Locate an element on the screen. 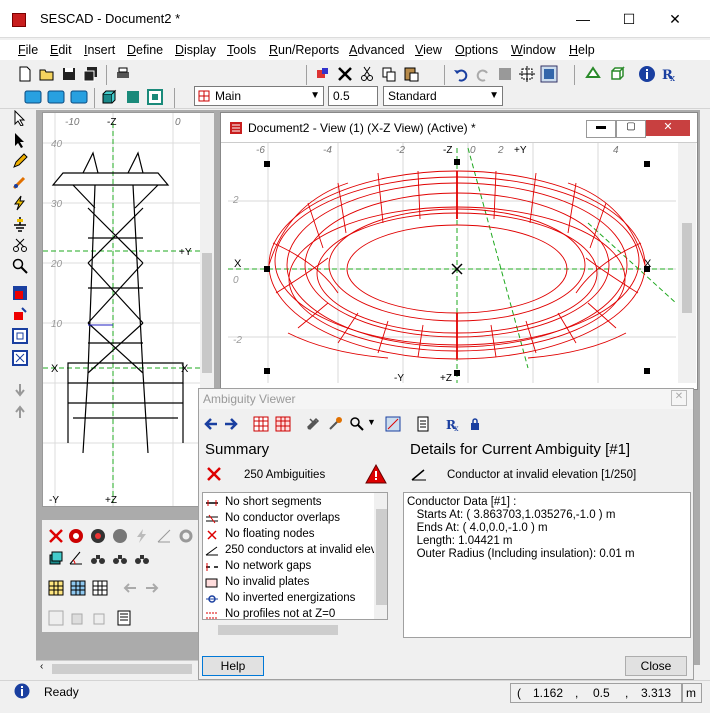 This screenshot has height=713, width=710. yz-view-panel: -10 -Z 0 40 30 20 10 +Y X X -Y +Z is located at coordinates (128, 309).